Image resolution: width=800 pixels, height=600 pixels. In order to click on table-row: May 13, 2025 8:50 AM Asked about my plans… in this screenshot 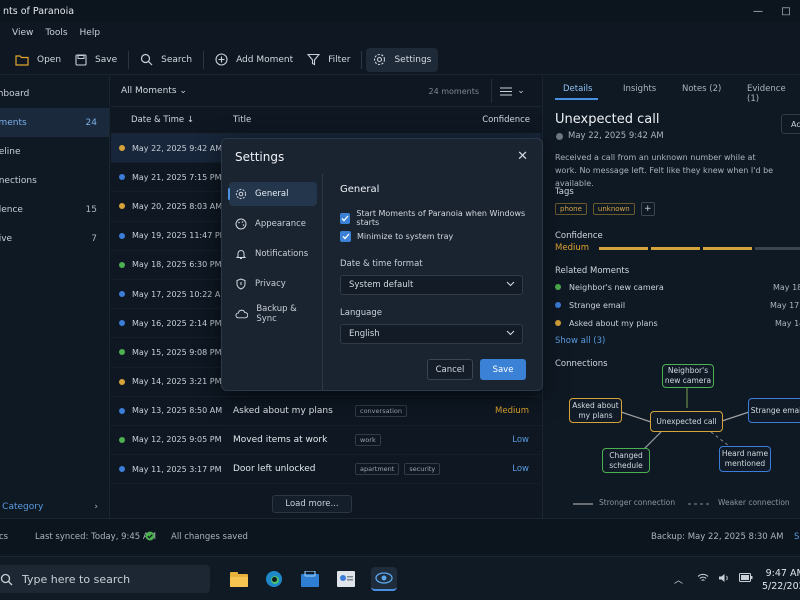, I will do `click(326, 411)`.